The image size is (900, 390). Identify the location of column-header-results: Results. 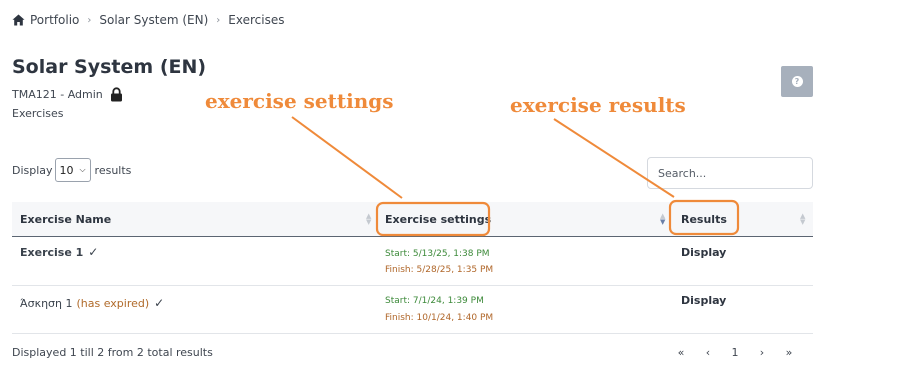
(704, 219).